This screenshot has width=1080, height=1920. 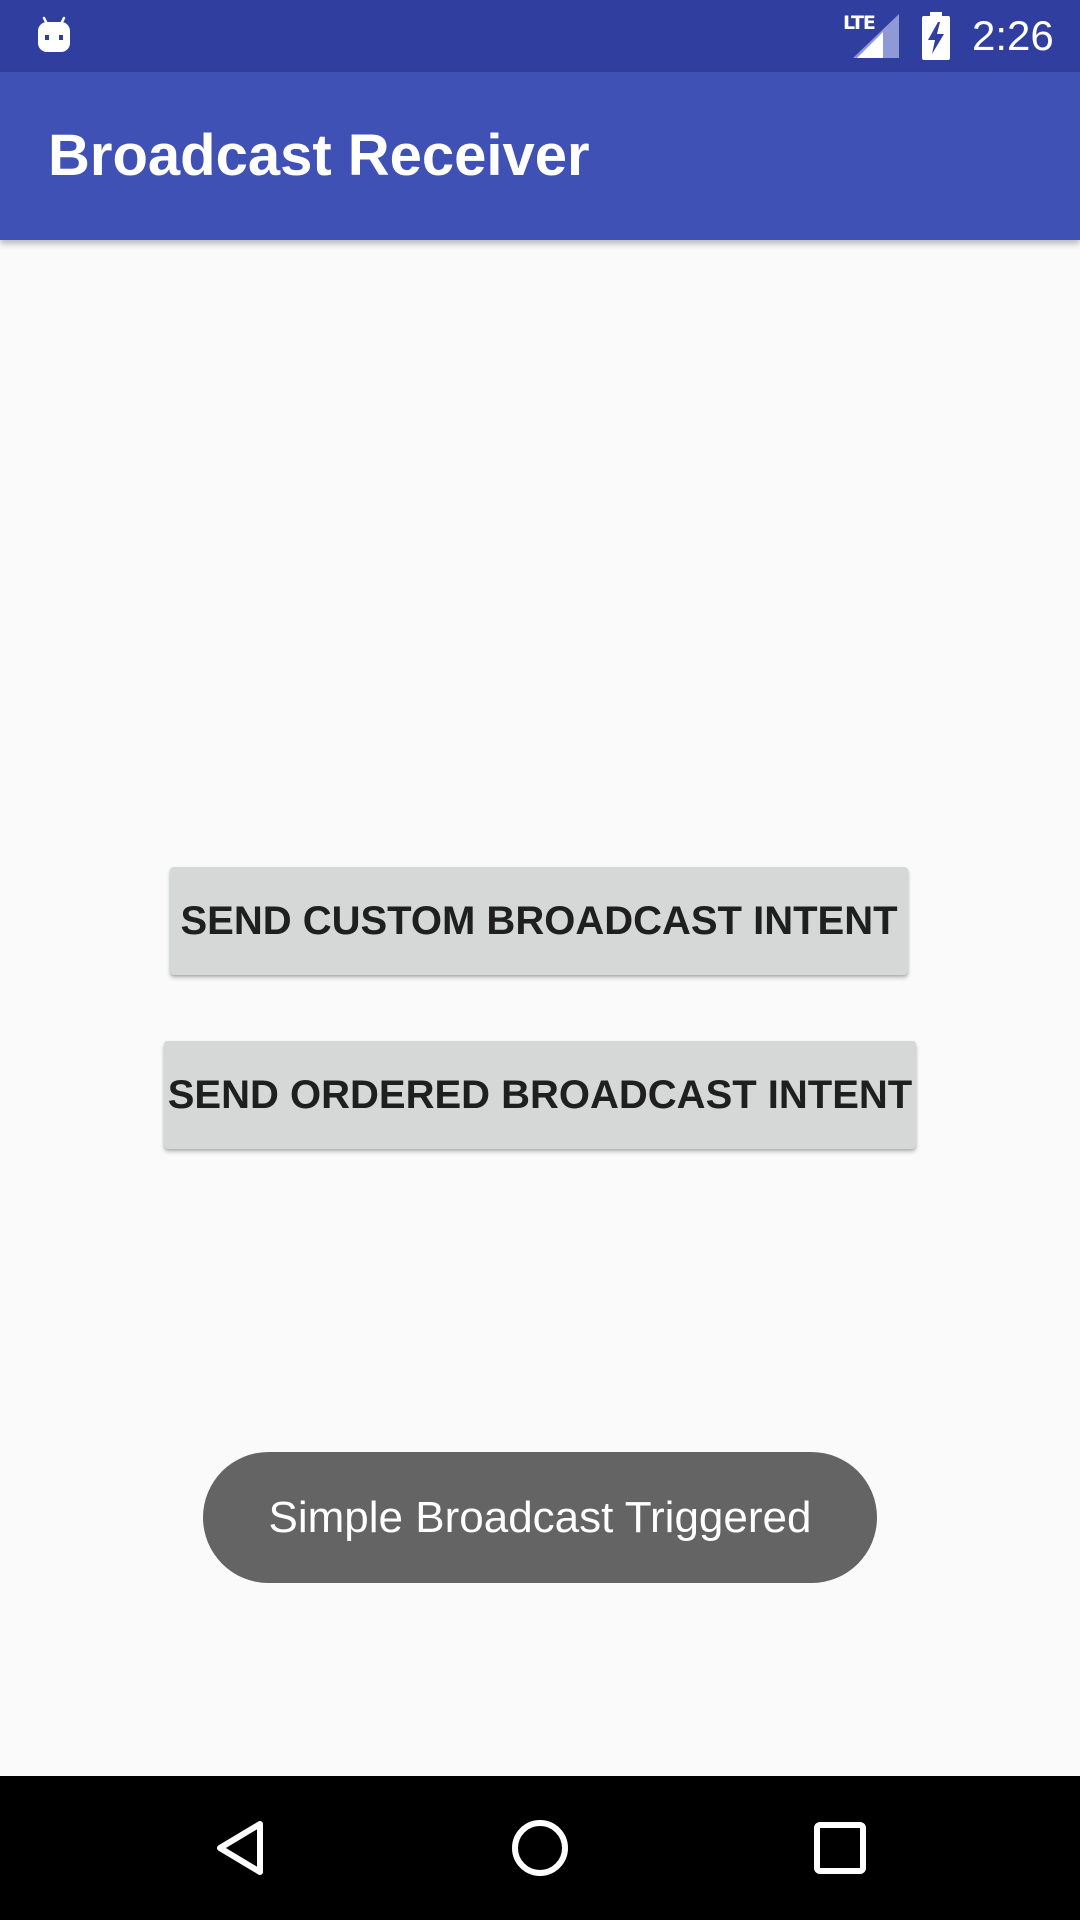 I want to click on battery-charging-icon, so click(x=936, y=36).